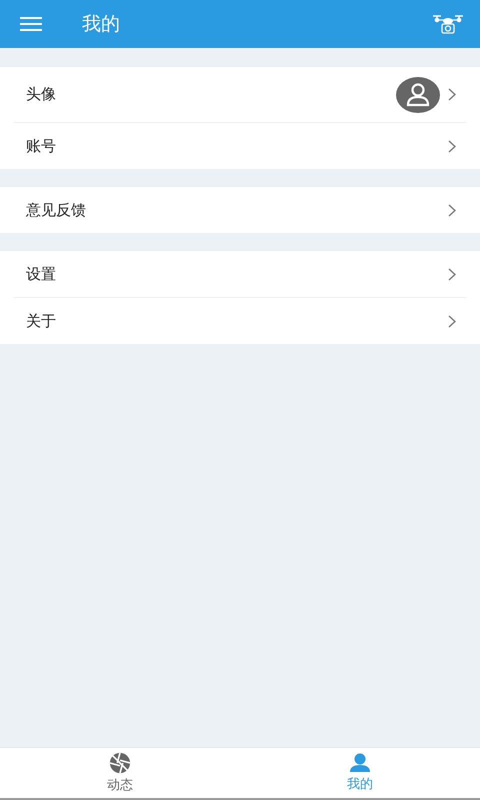 Image resolution: width=480 pixels, height=800 pixels. I want to click on avatar-icon, so click(418, 94).